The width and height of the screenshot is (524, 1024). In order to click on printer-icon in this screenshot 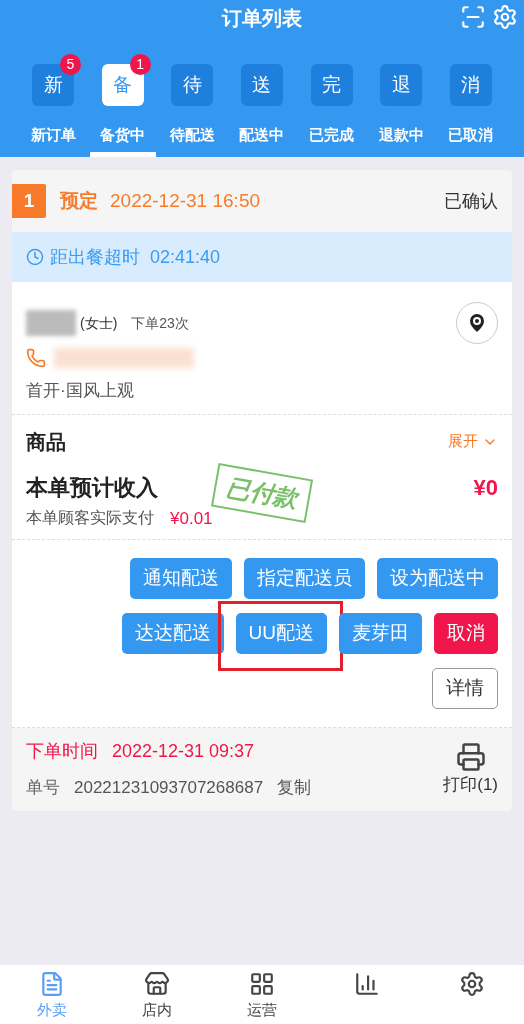, I will do `click(470, 756)`.